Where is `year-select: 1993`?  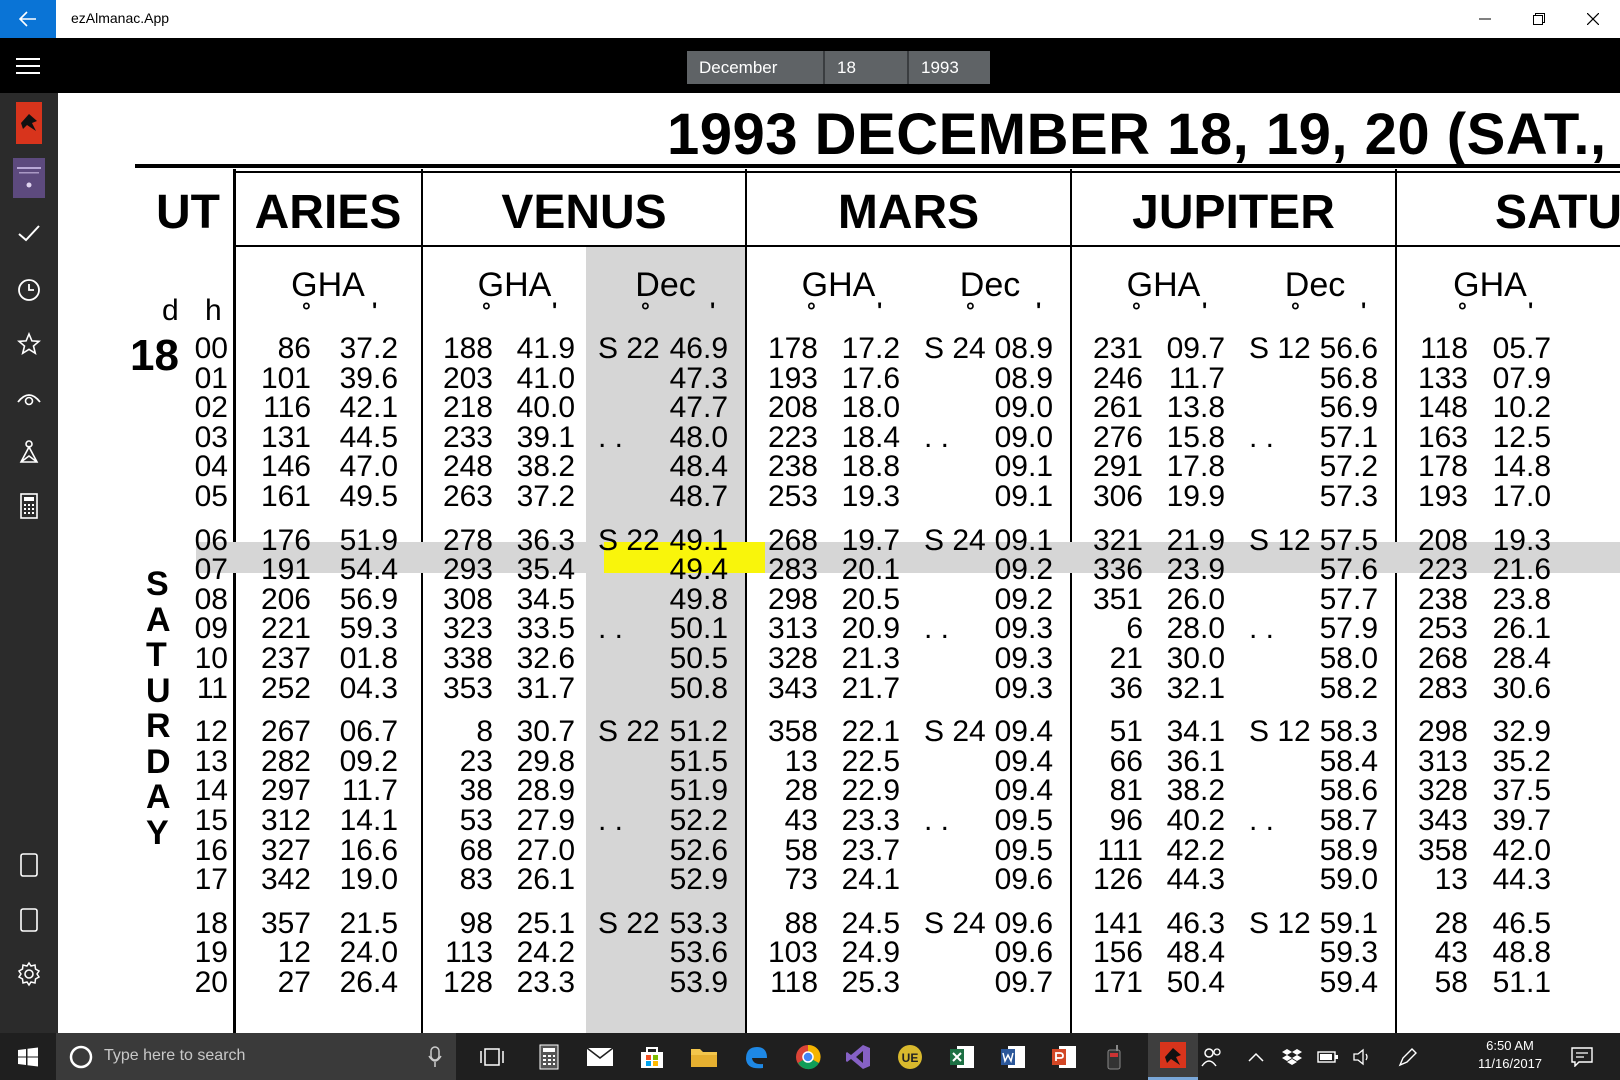 year-select: 1993 is located at coordinates (949, 67).